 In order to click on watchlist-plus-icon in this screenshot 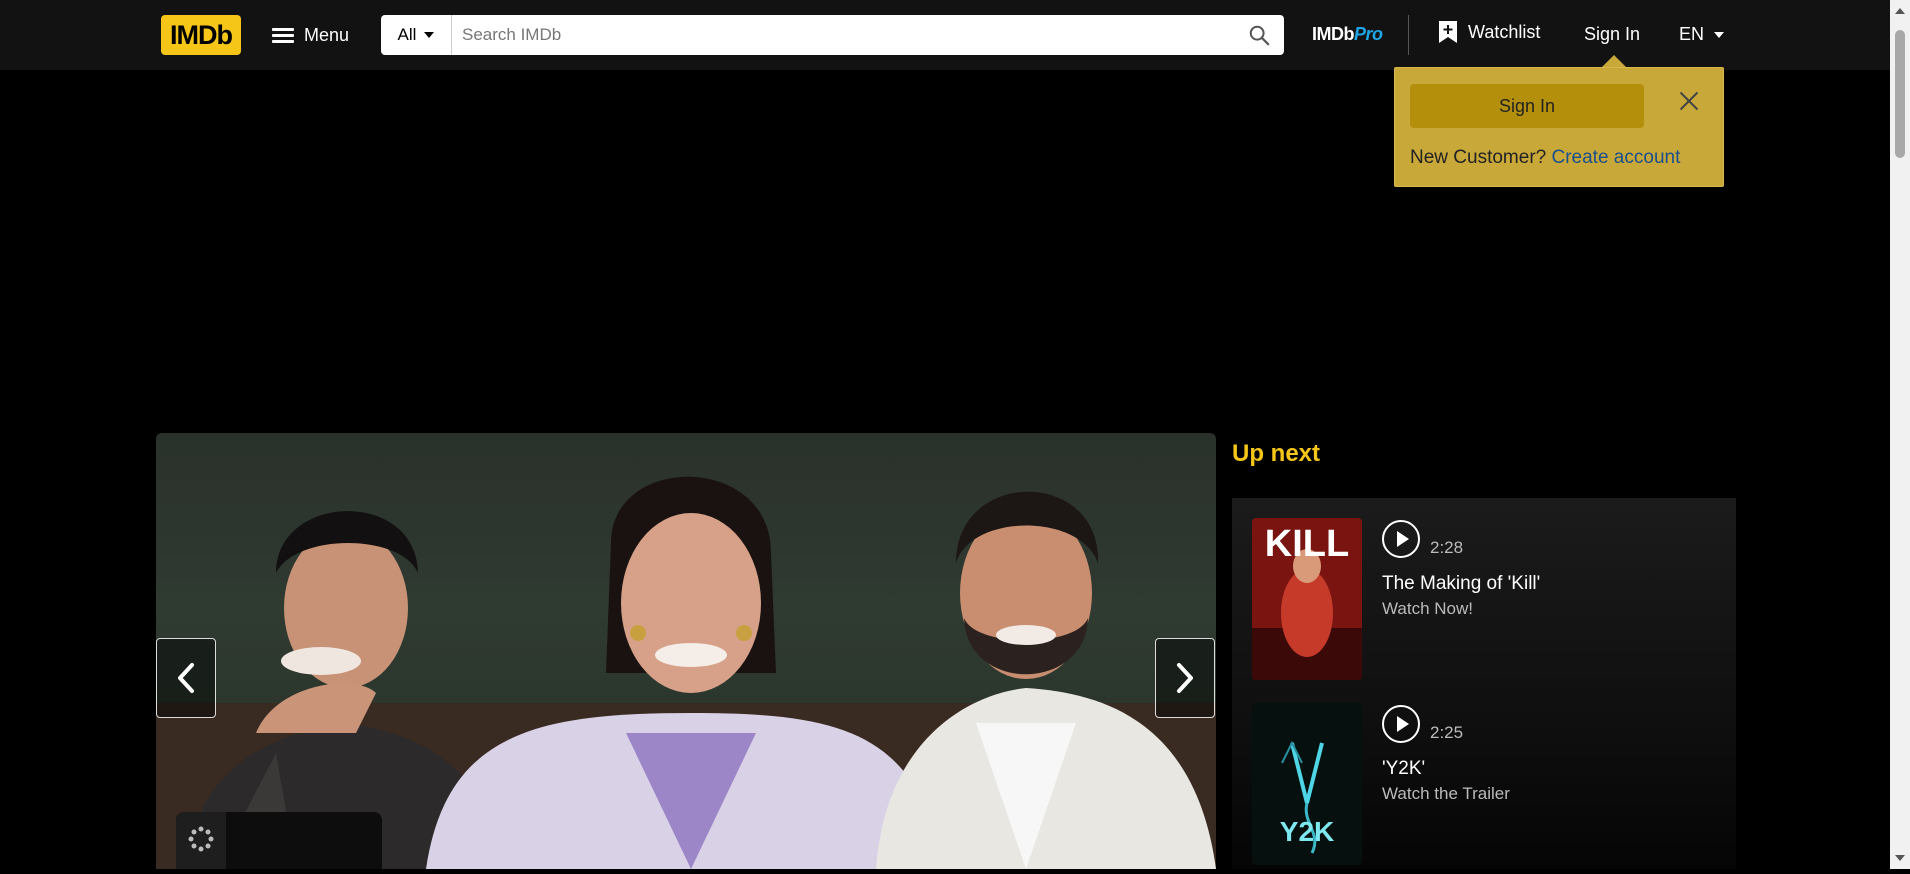, I will do `click(1448, 32)`.